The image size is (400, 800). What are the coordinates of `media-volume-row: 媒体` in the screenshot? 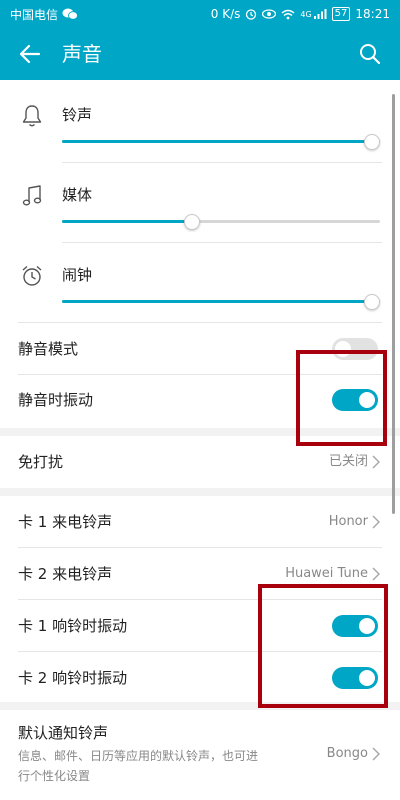 It's located at (200, 203).